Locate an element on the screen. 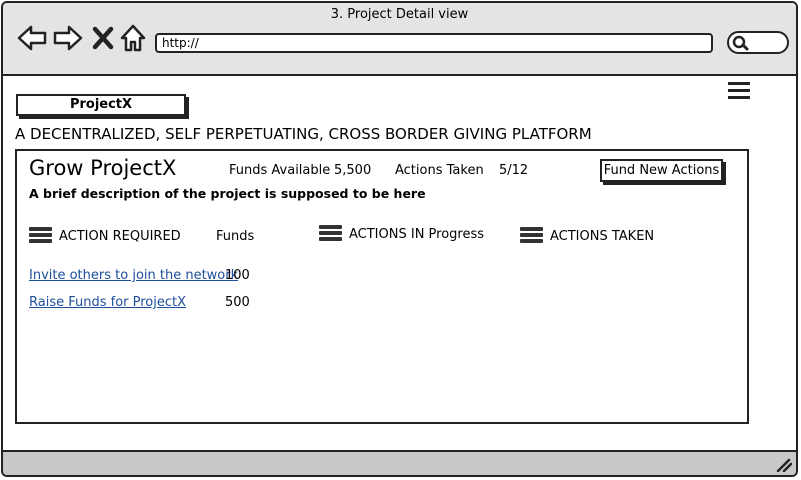 The image size is (801, 480). status-bar is located at coordinates (399, 462).